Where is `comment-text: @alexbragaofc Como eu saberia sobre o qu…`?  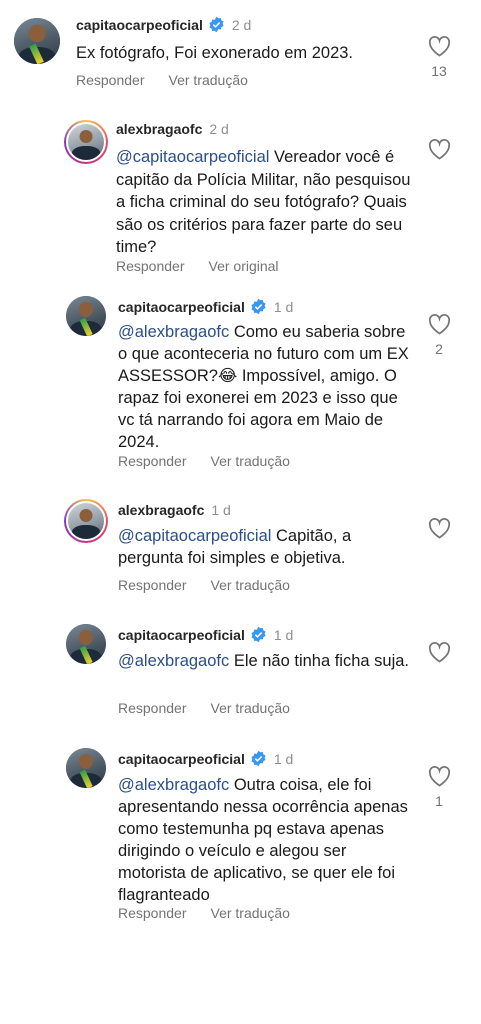 comment-text: @alexbragaofc Como eu saberia sobre o qu… is located at coordinates (263, 387).